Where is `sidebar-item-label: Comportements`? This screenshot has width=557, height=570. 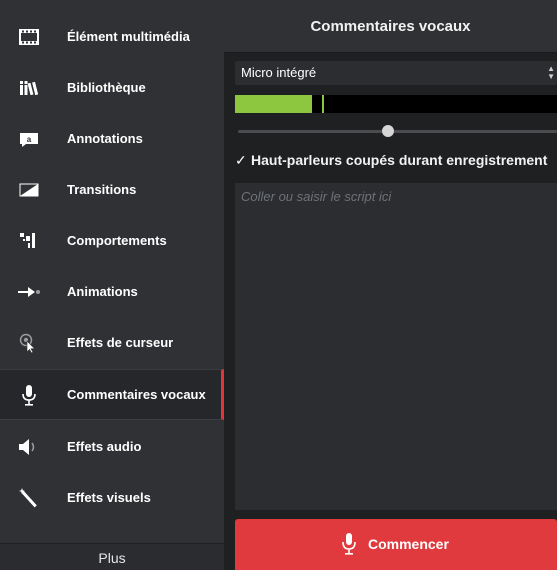 sidebar-item-label: Comportements is located at coordinates (117, 240).